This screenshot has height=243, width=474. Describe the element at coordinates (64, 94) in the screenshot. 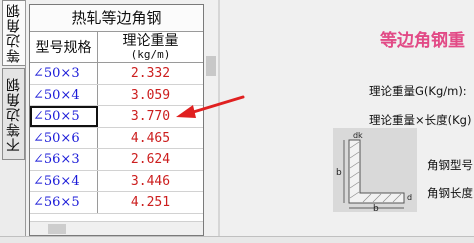

I see `spec-cell: ∠50×4` at that location.